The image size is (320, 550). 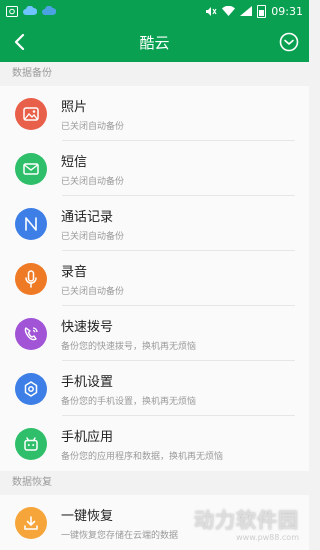 I want to click on item-label: 手机应用, so click(x=87, y=437).